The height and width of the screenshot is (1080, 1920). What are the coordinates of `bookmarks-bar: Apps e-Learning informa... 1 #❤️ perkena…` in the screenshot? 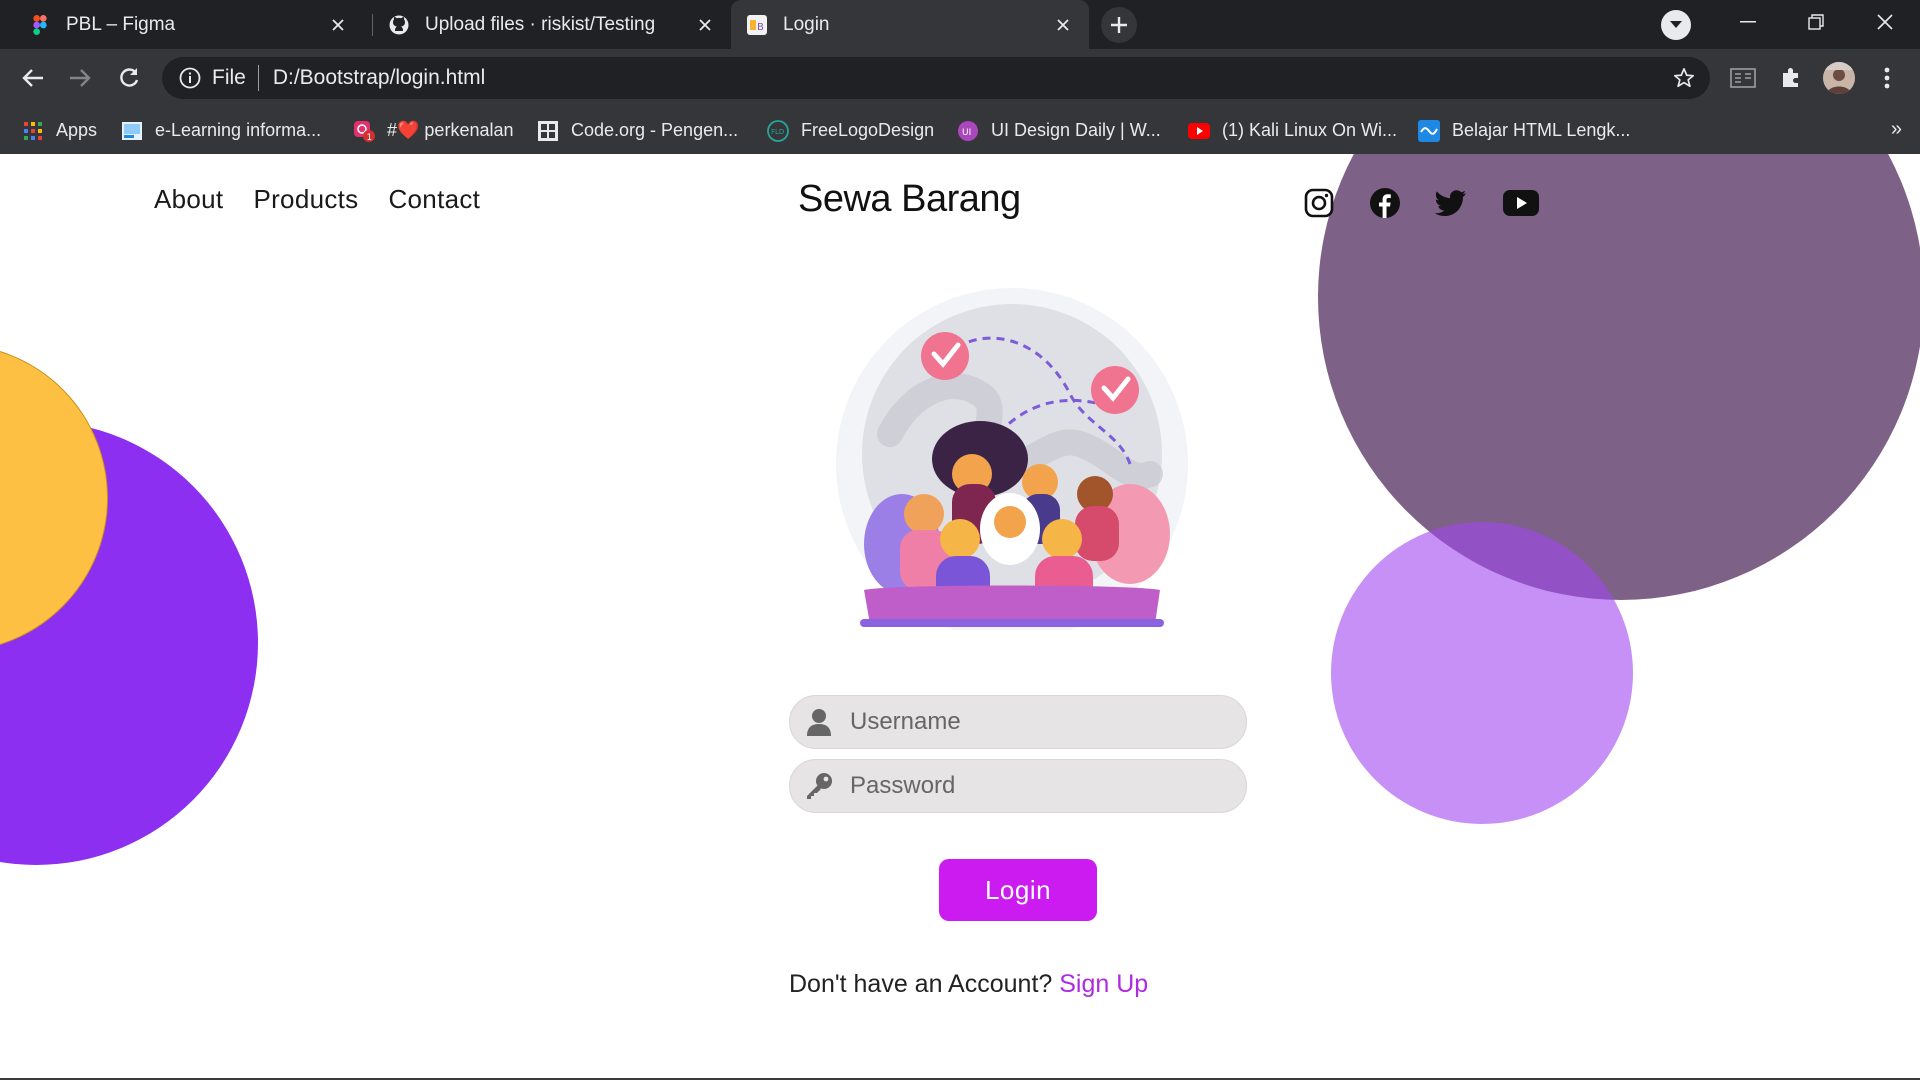 It's located at (960, 131).